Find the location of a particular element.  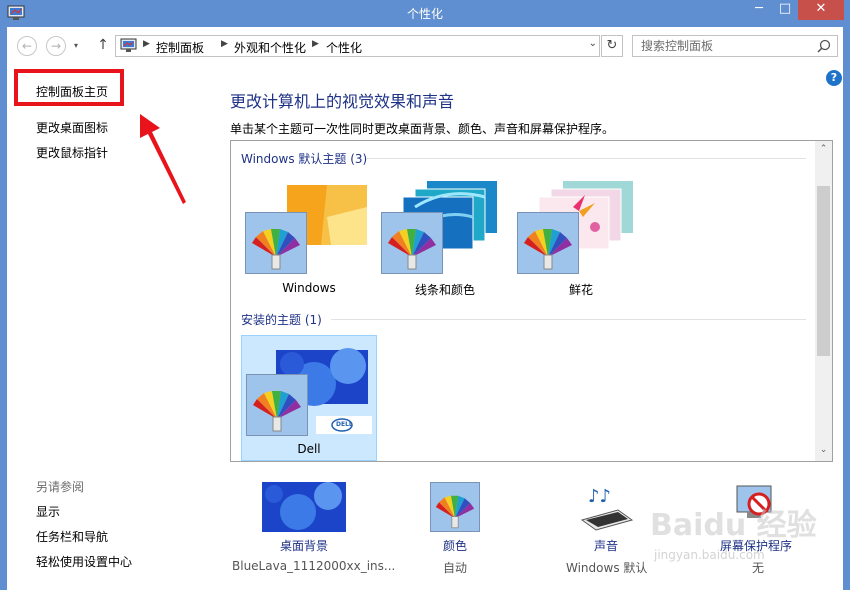

title-bar: 个性化 ─ □ ✕ is located at coordinates (425, 13).